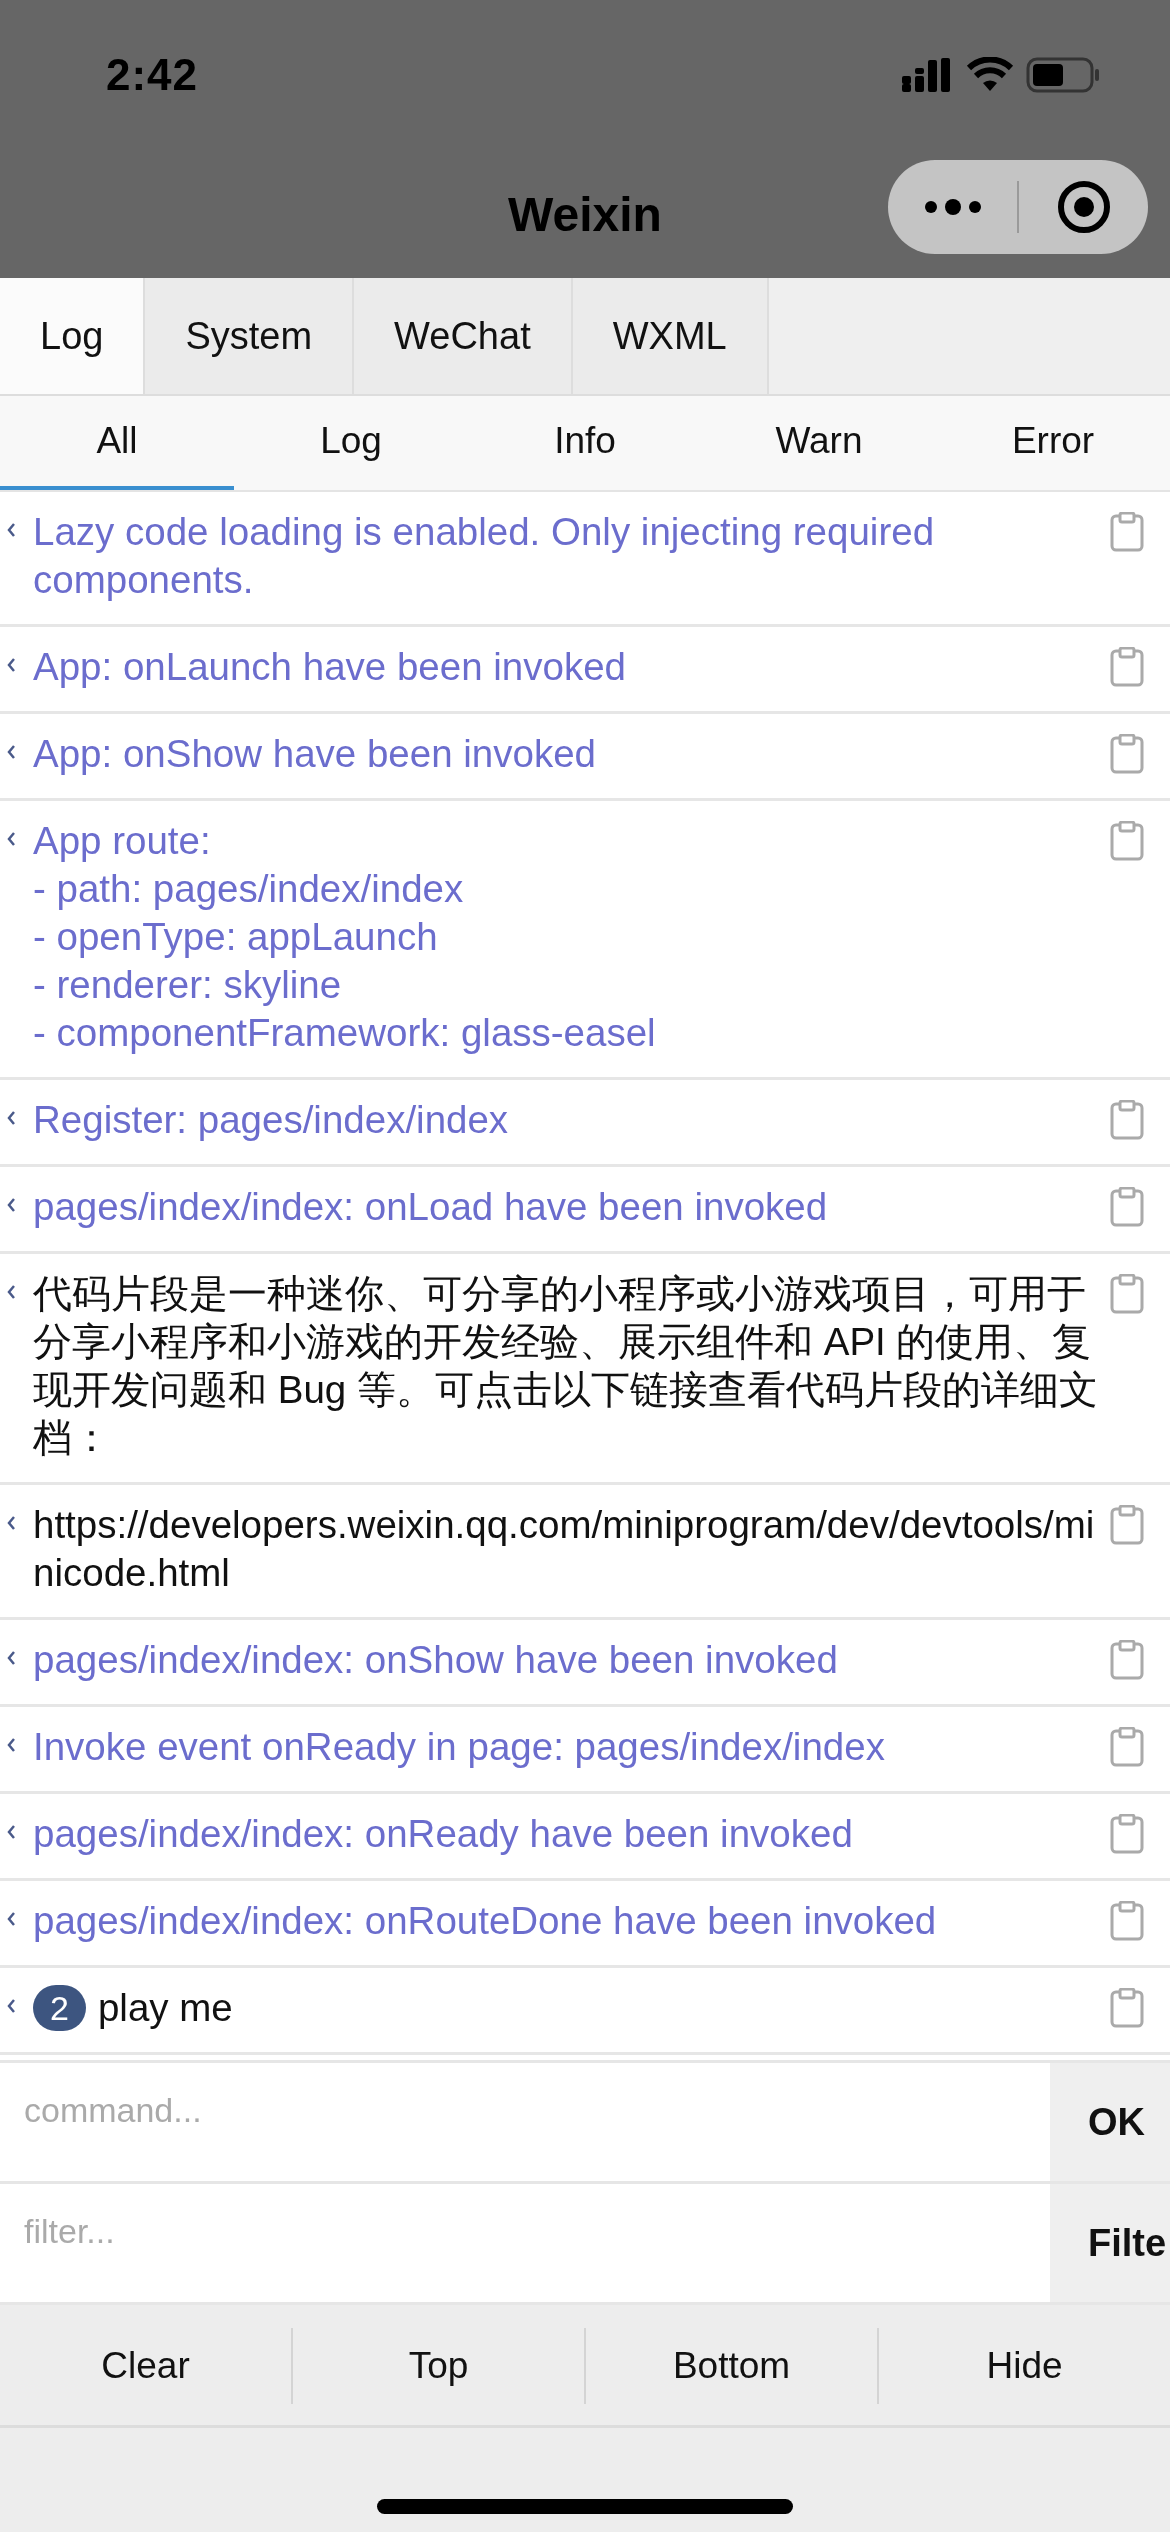 The height and width of the screenshot is (2532, 1170). I want to click on log-message: Lazy code loading is enabled. Only injecting required components., so click(484, 556).